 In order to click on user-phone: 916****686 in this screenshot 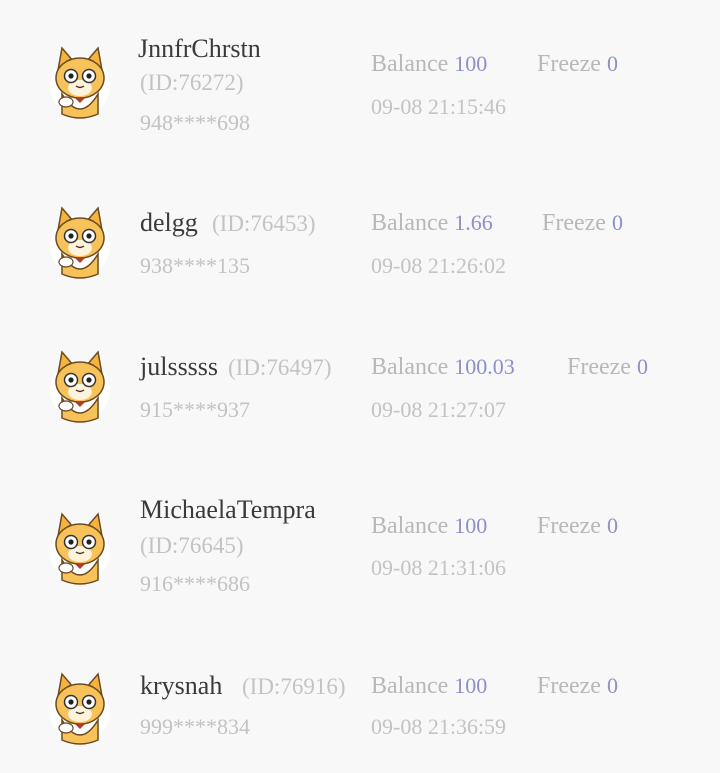, I will do `click(195, 583)`.